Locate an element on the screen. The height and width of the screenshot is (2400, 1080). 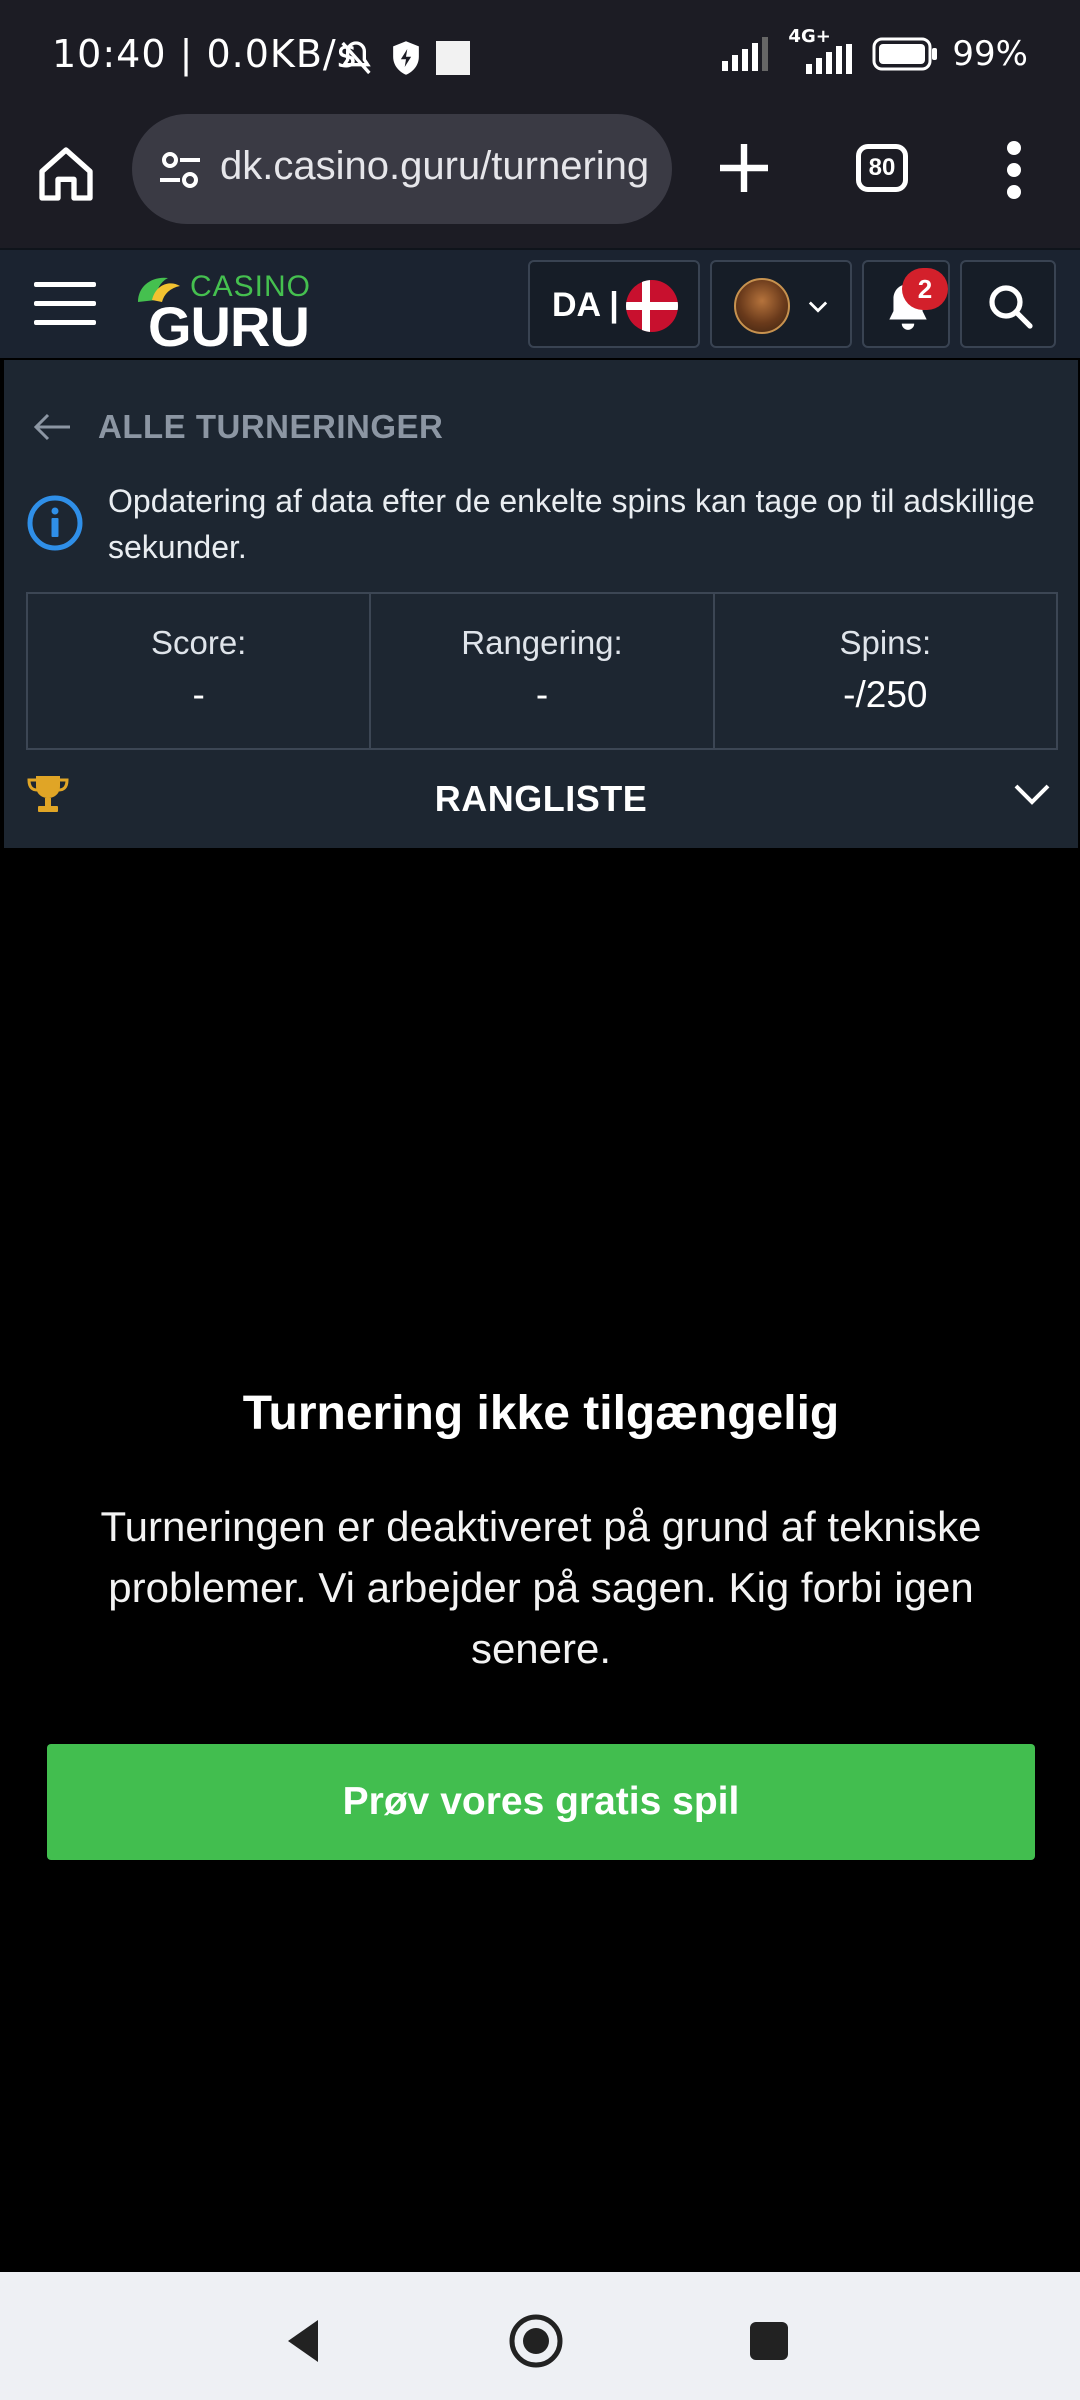
hamburger-menu-icon is located at coordinates (65, 304).